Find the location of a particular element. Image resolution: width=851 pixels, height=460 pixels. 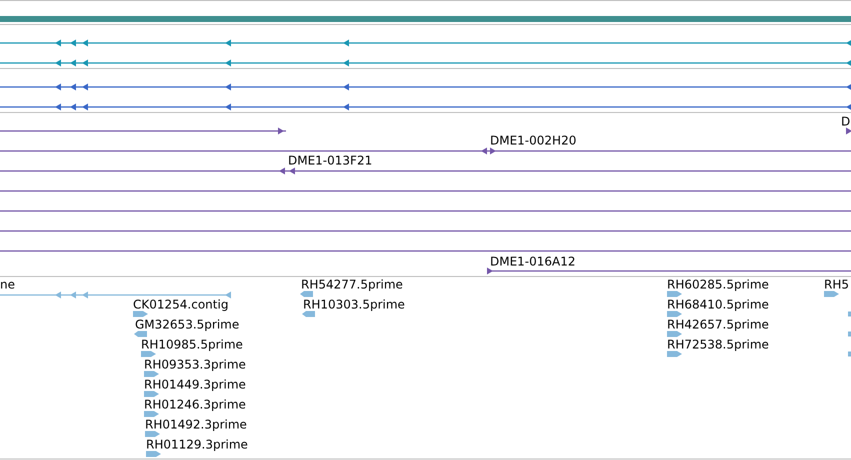

est-label: RH72538.5prime is located at coordinates (718, 345).